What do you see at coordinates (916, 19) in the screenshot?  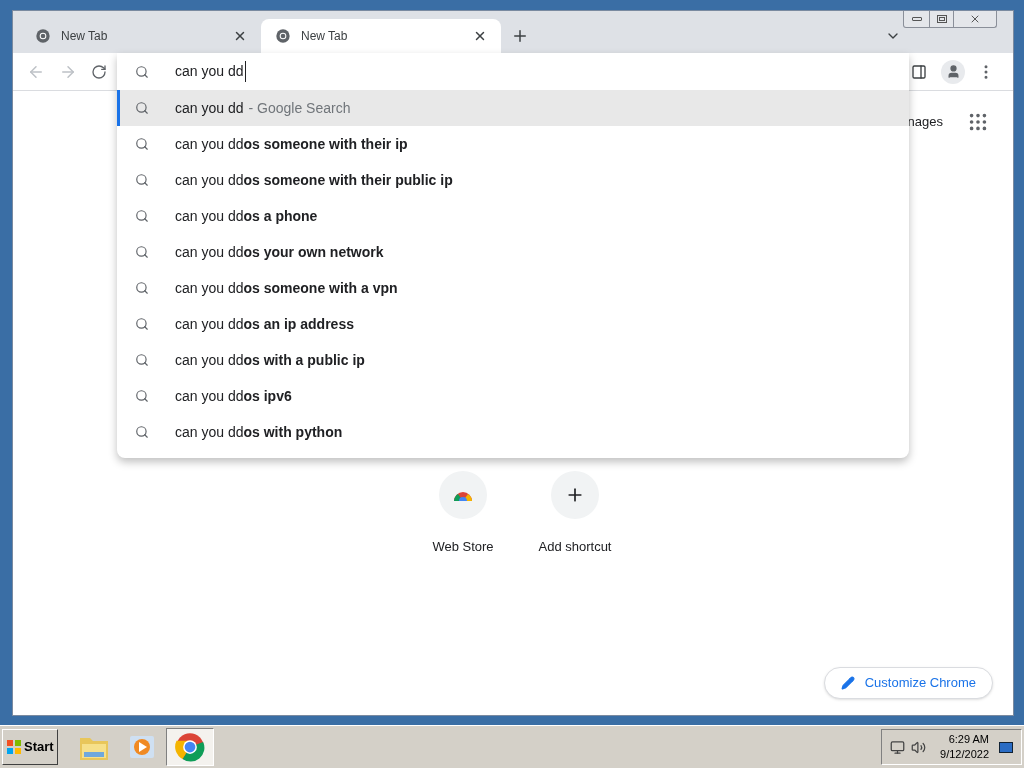 I see `minimize-icon` at bounding box center [916, 19].